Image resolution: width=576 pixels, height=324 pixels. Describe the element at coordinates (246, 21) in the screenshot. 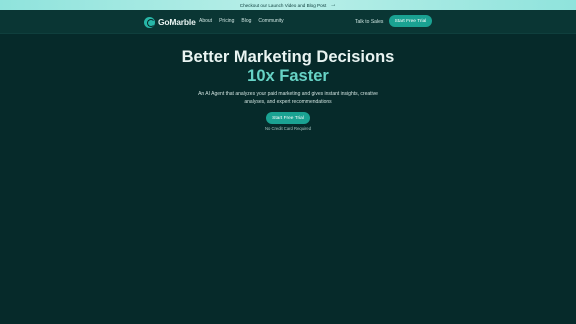

I see `nav-blog: Blog` at that location.